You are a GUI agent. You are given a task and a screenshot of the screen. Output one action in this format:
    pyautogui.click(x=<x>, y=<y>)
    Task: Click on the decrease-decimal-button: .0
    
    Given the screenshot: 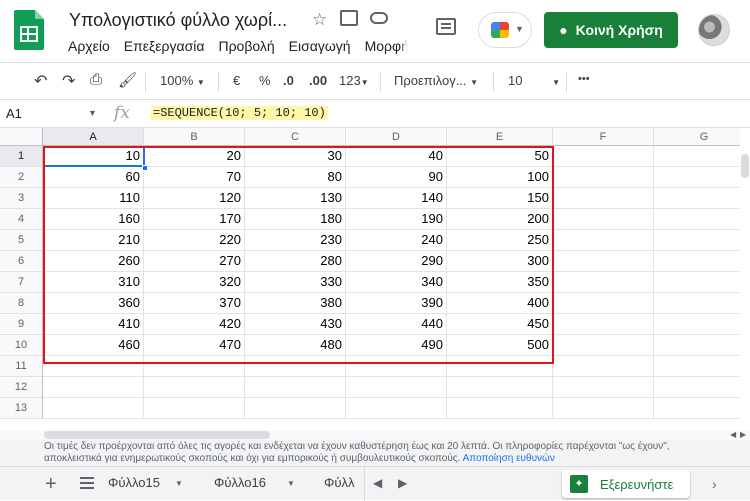 What is the action you would take?
    pyautogui.click(x=288, y=80)
    